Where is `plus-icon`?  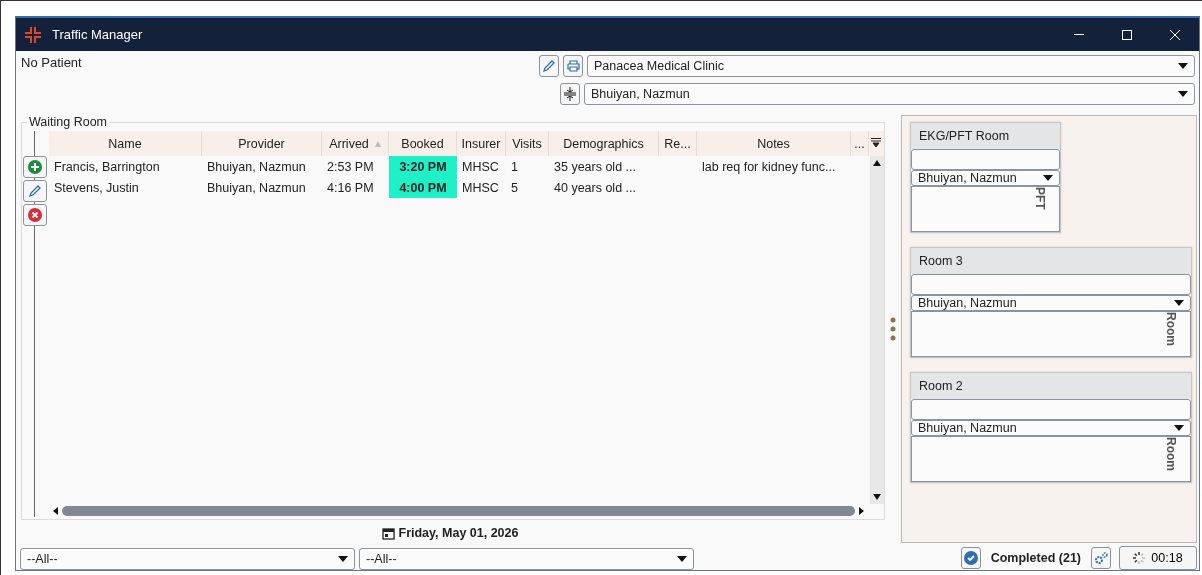
plus-icon is located at coordinates (35, 167).